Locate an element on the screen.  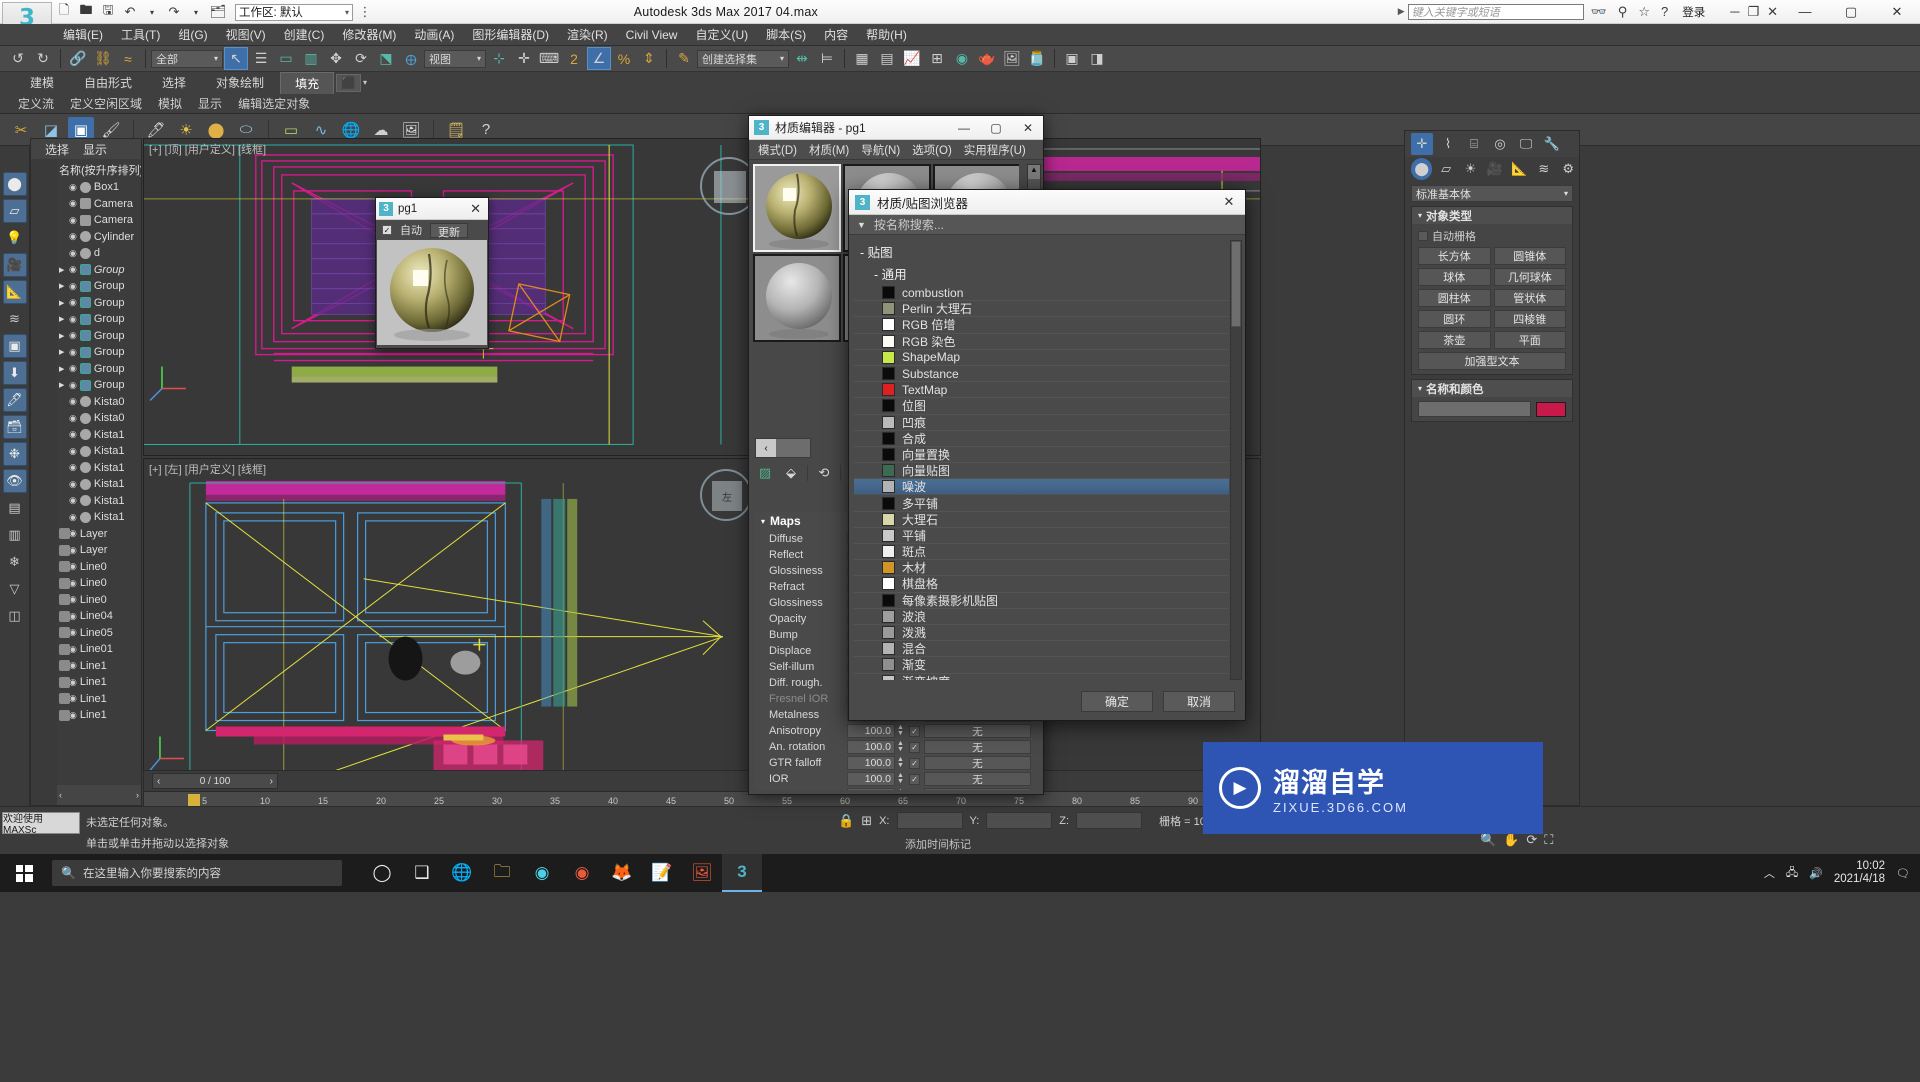
browser-item: 混合 is located at coordinates (1041, 649).